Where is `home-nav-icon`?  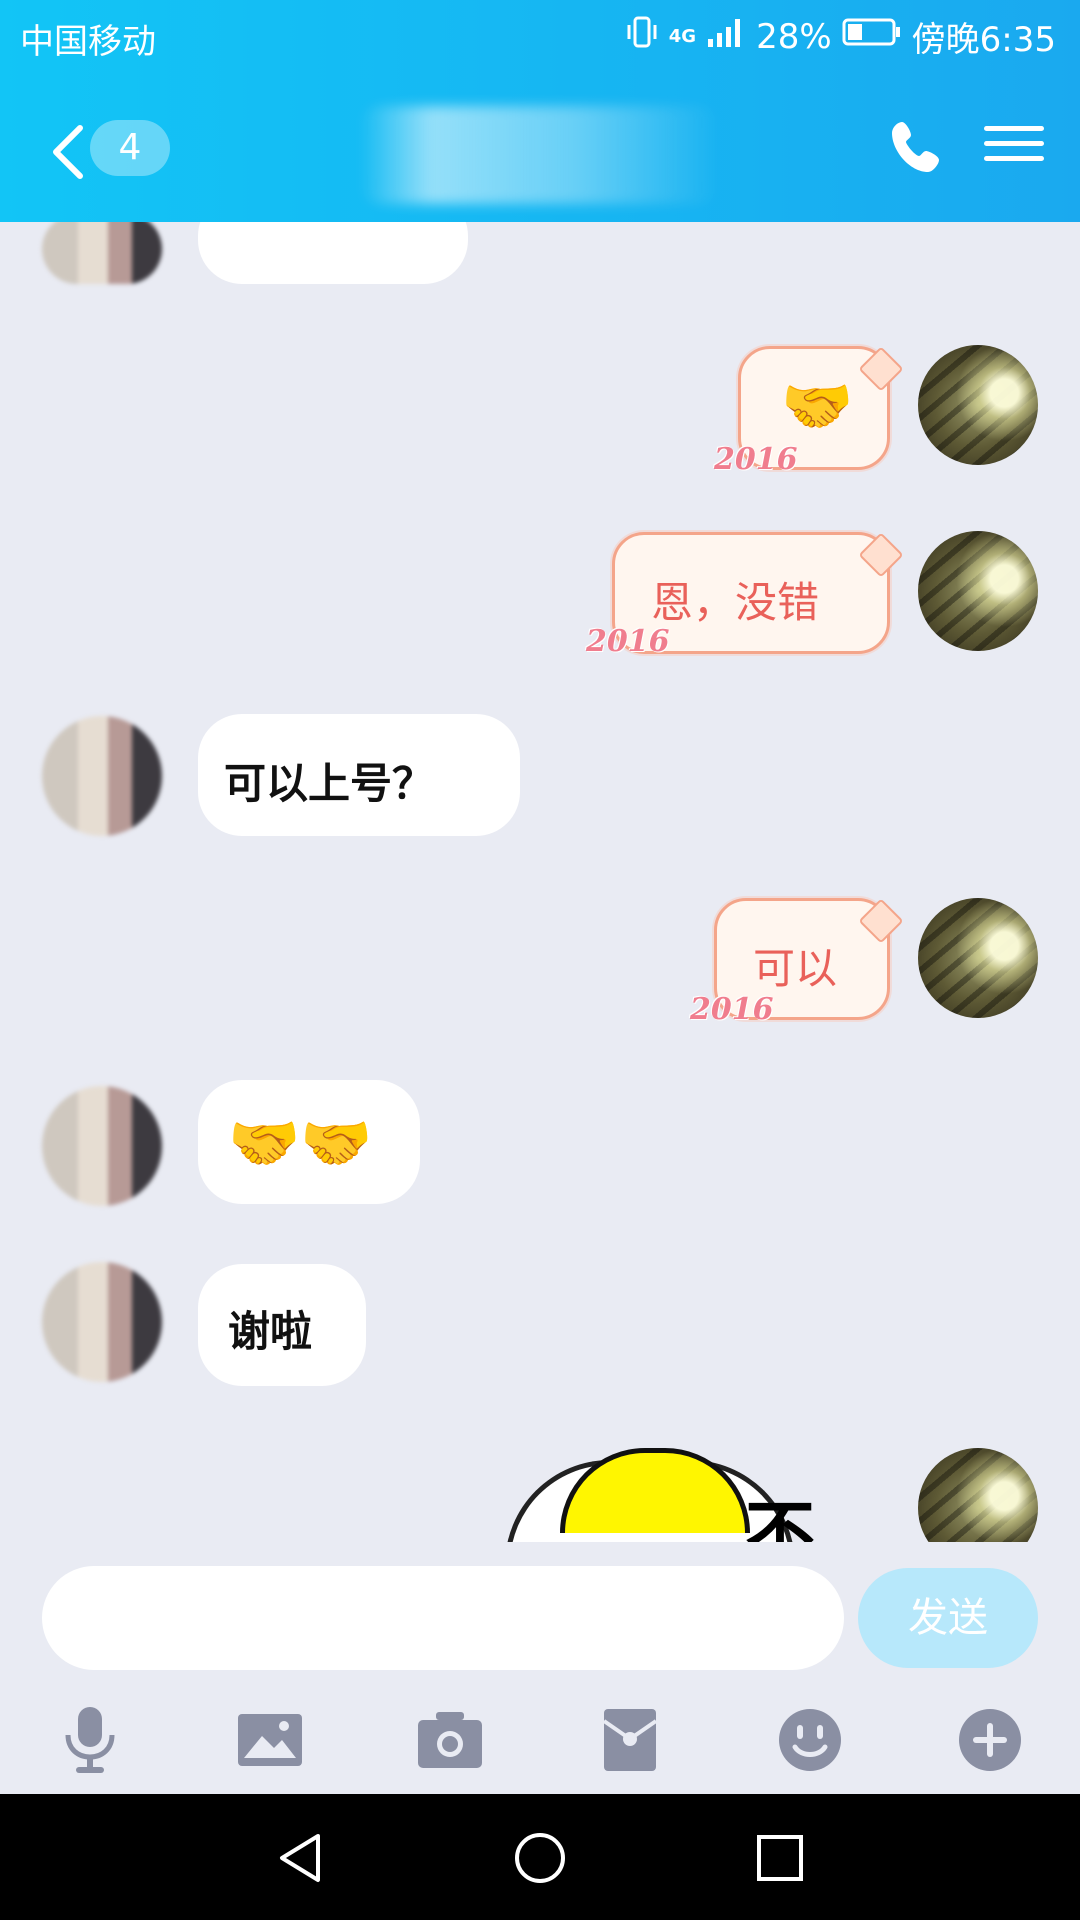
home-nav-icon is located at coordinates (540, 1858).